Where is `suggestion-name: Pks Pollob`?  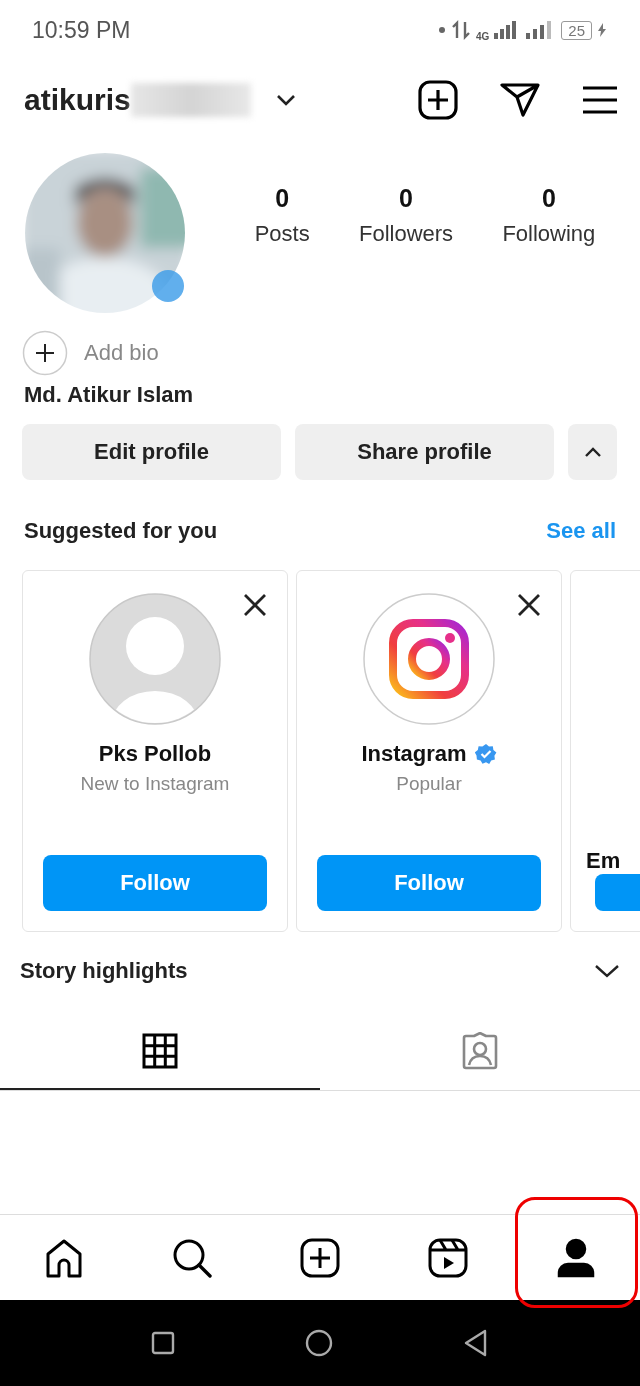 suggestion-name: Pks Pollob is located at coordinates (155, 754).